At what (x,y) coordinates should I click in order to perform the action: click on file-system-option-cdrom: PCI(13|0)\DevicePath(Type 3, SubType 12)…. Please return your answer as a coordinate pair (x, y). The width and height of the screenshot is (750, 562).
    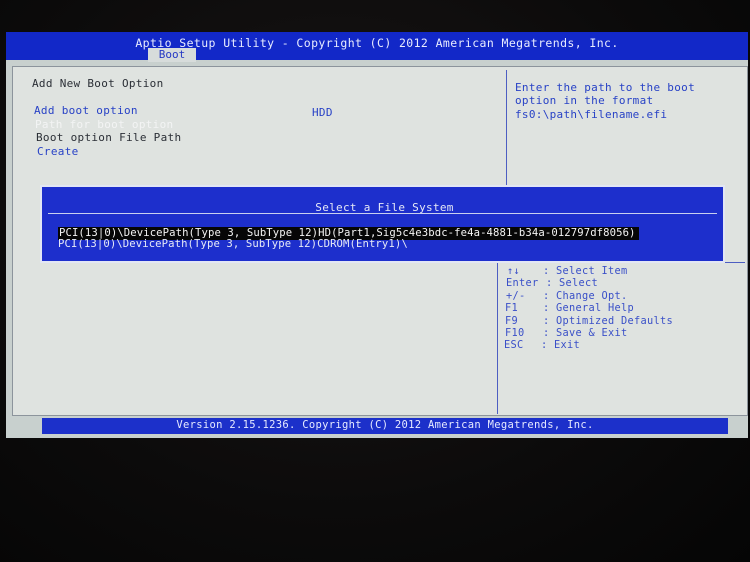
    Looking at the image, I should click on (233, 244).